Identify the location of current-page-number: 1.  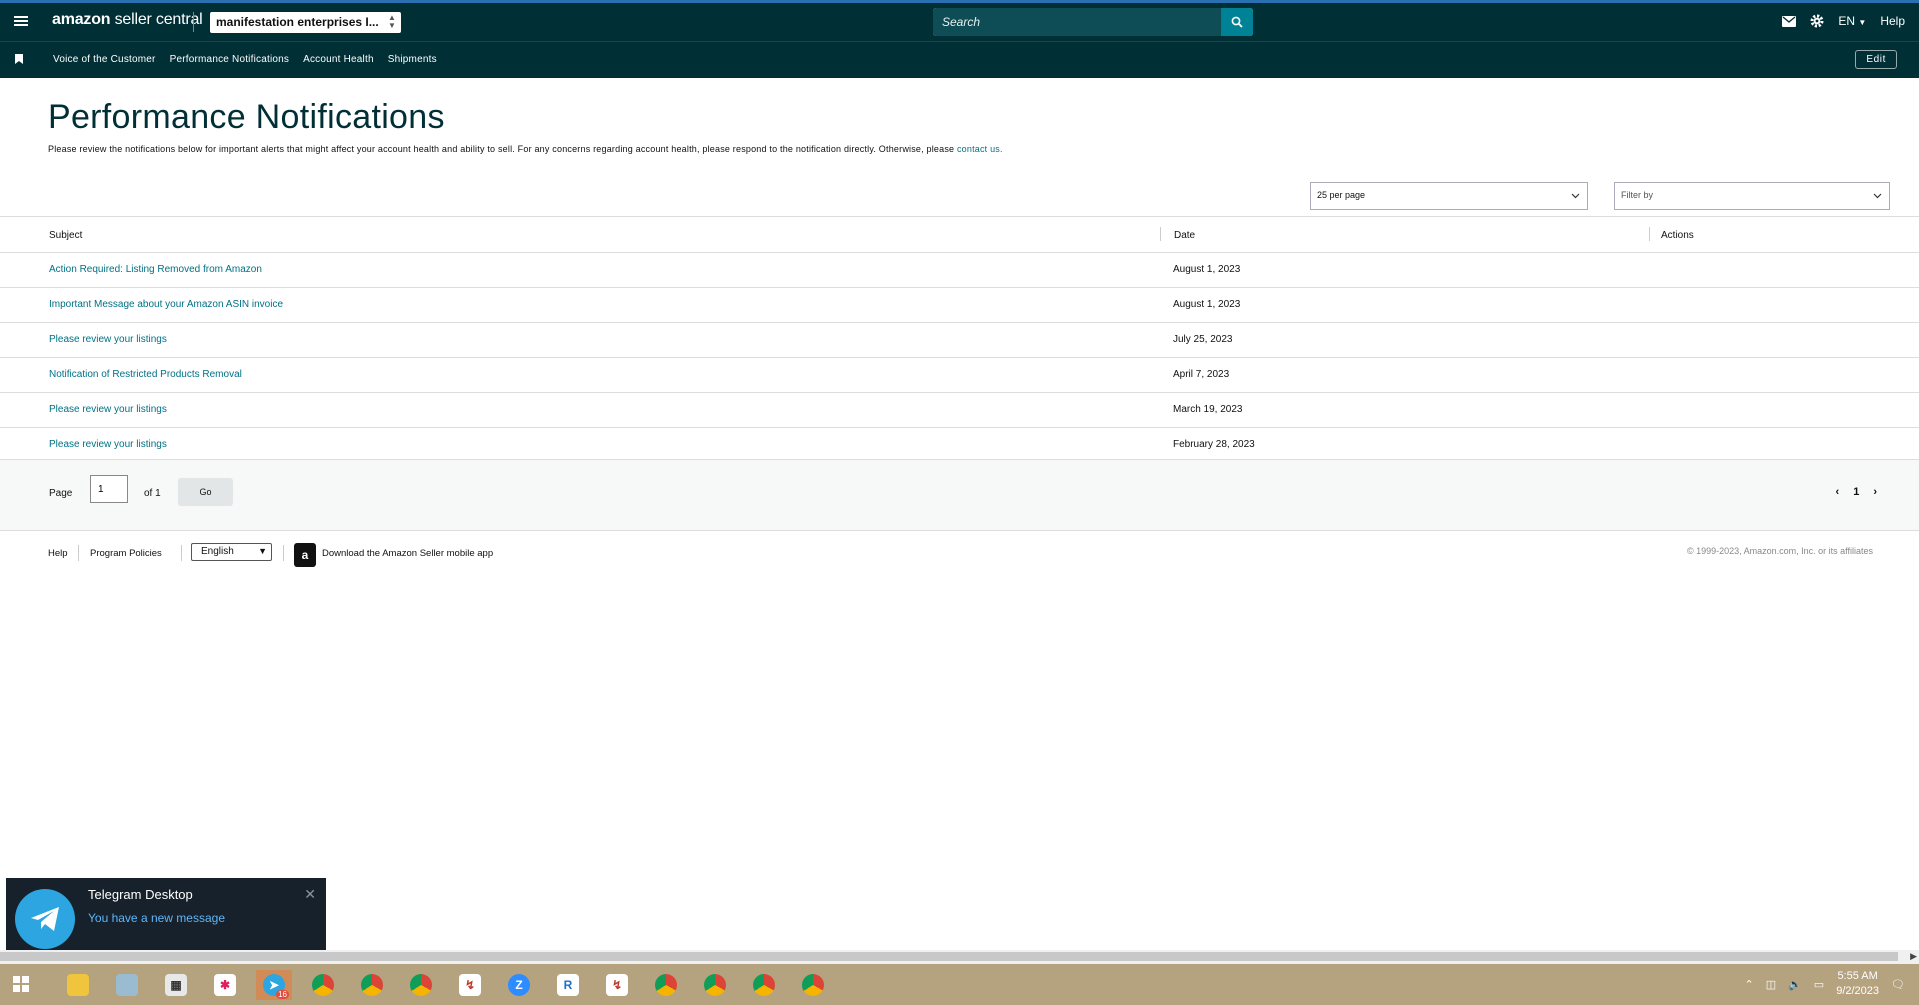
(1856, 492).